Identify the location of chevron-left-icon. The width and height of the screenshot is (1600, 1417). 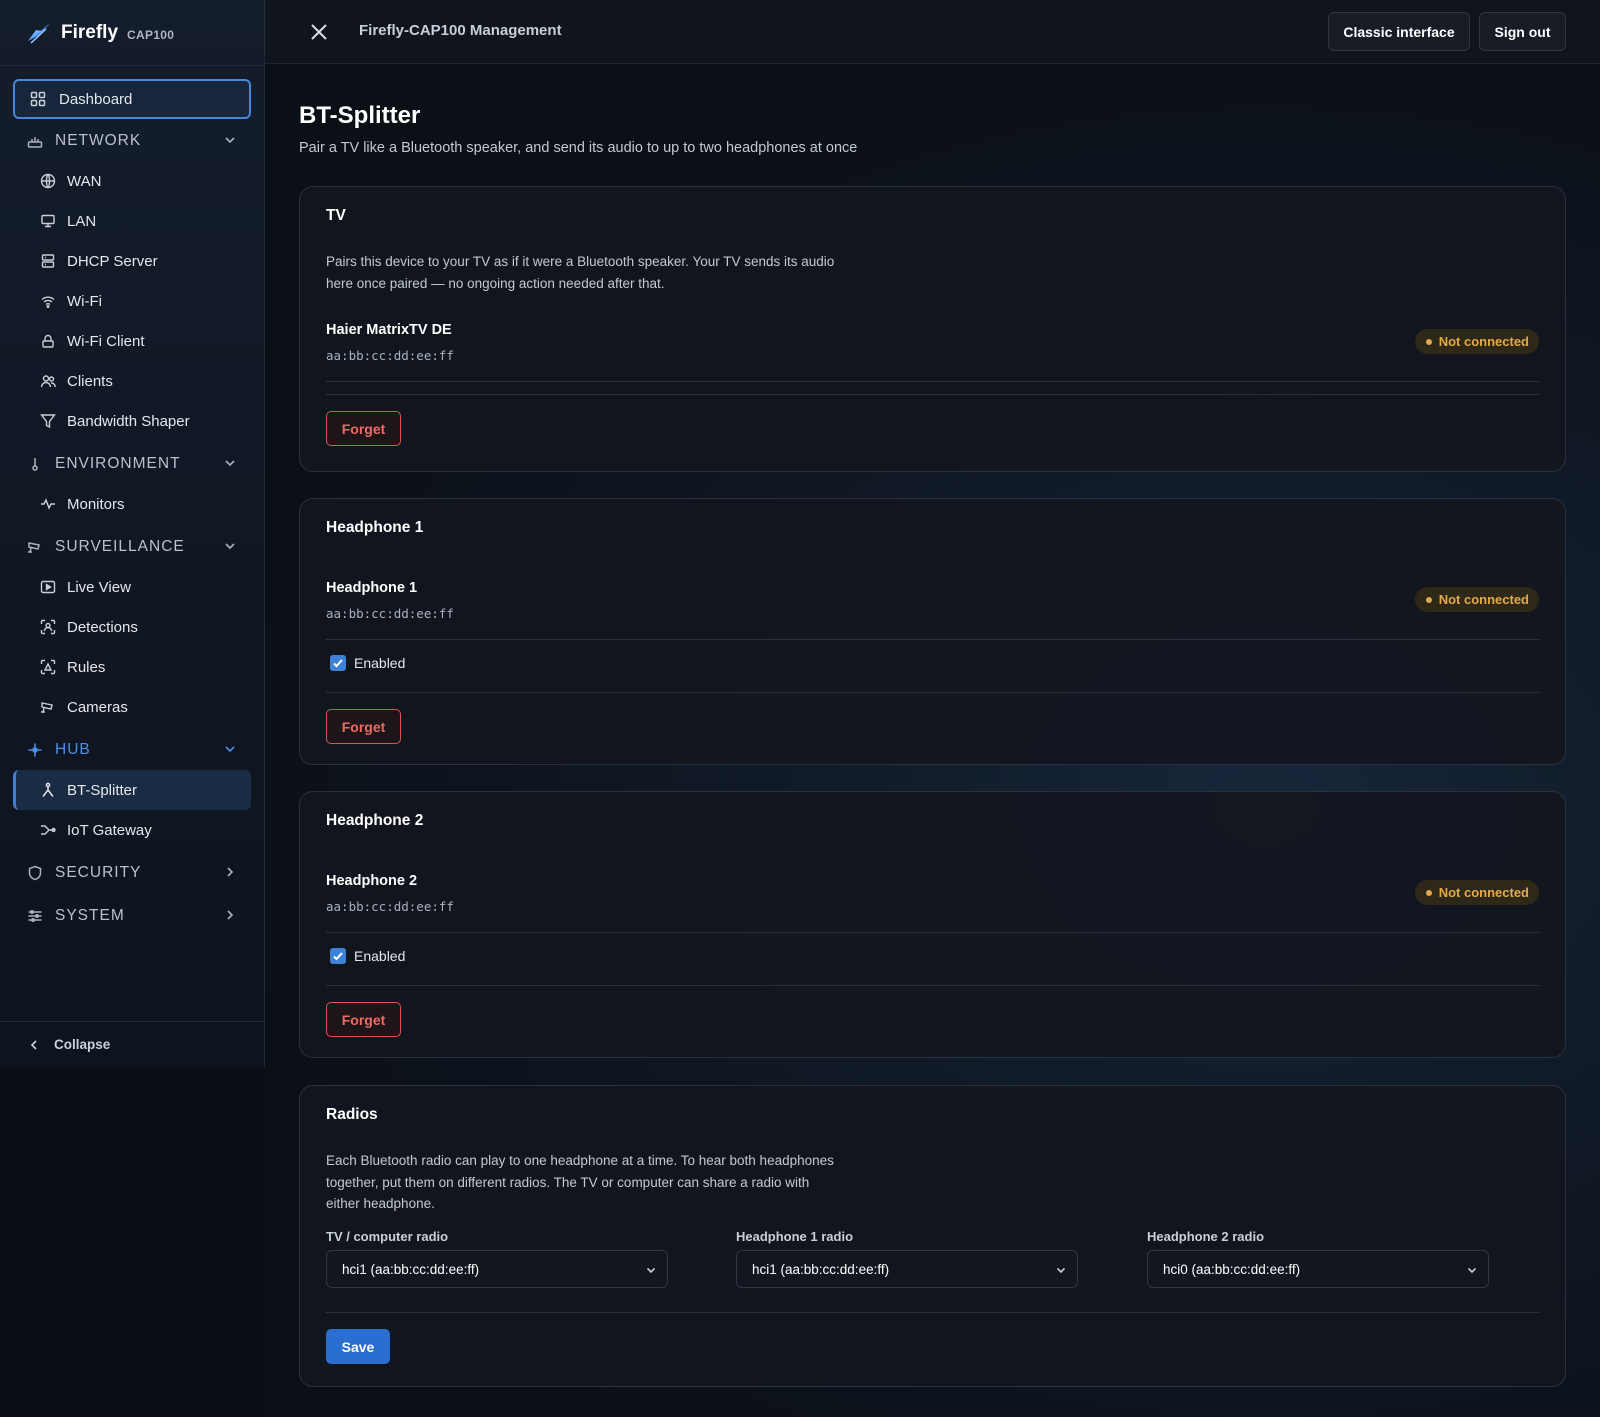
(34, 1045).